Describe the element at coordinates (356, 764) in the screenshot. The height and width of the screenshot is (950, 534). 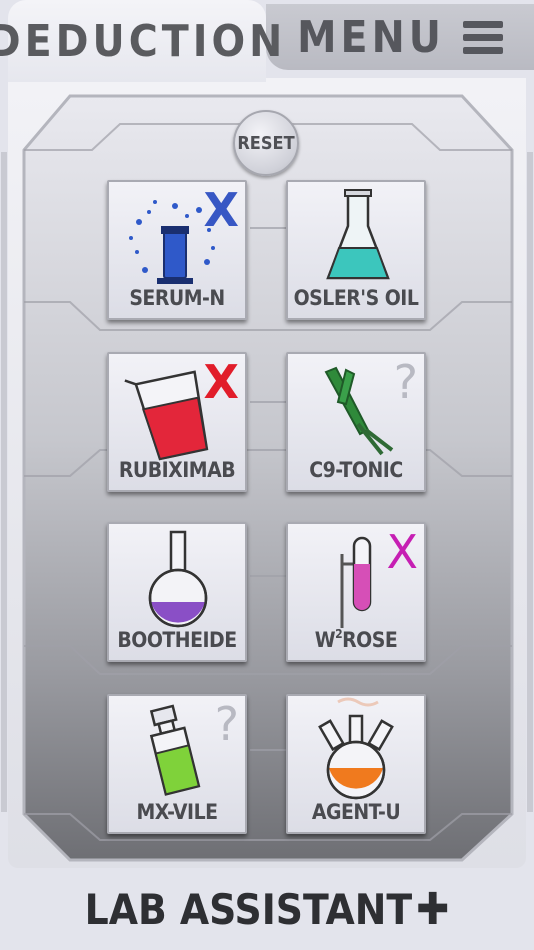
I see `card-agent-u: AGENT-U` at that location.